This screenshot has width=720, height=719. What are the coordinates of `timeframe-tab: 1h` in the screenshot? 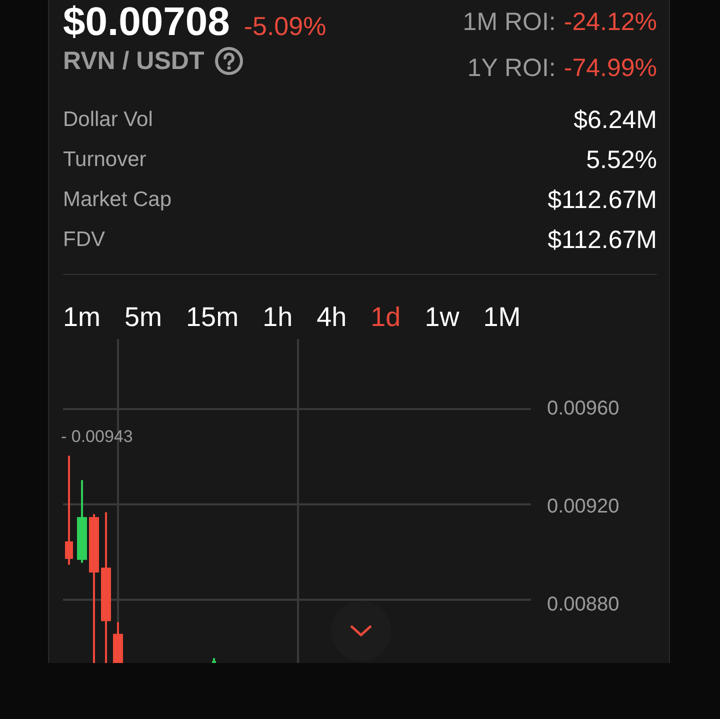 It's located at (277, 317).